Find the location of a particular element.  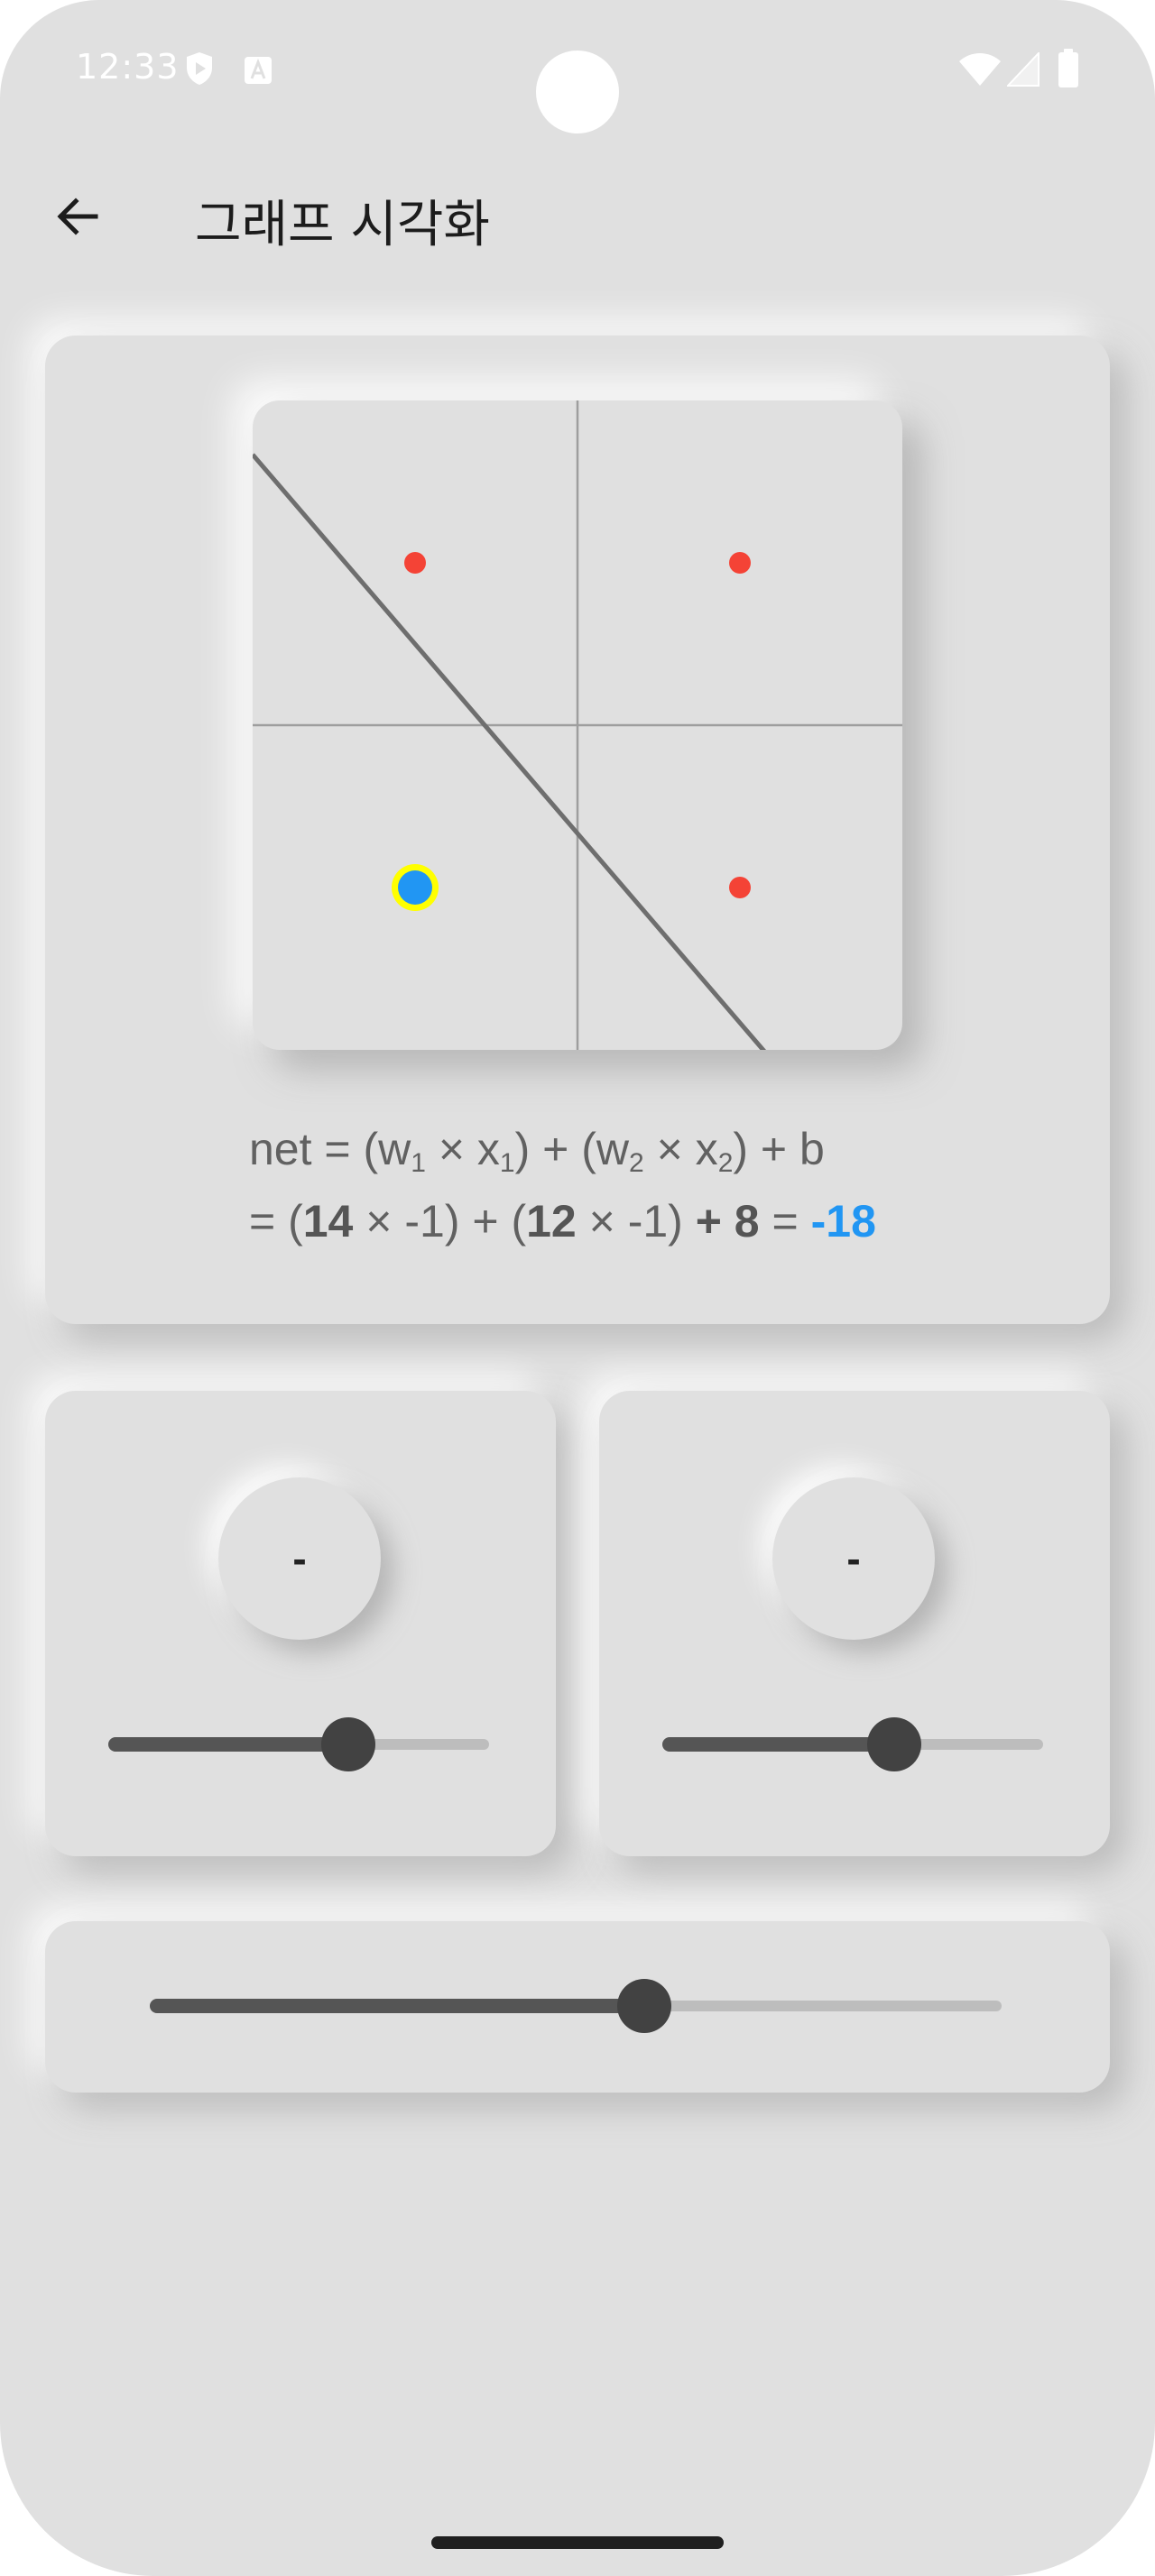

formula-times-1: × x is located at coordinates (462, 1149).